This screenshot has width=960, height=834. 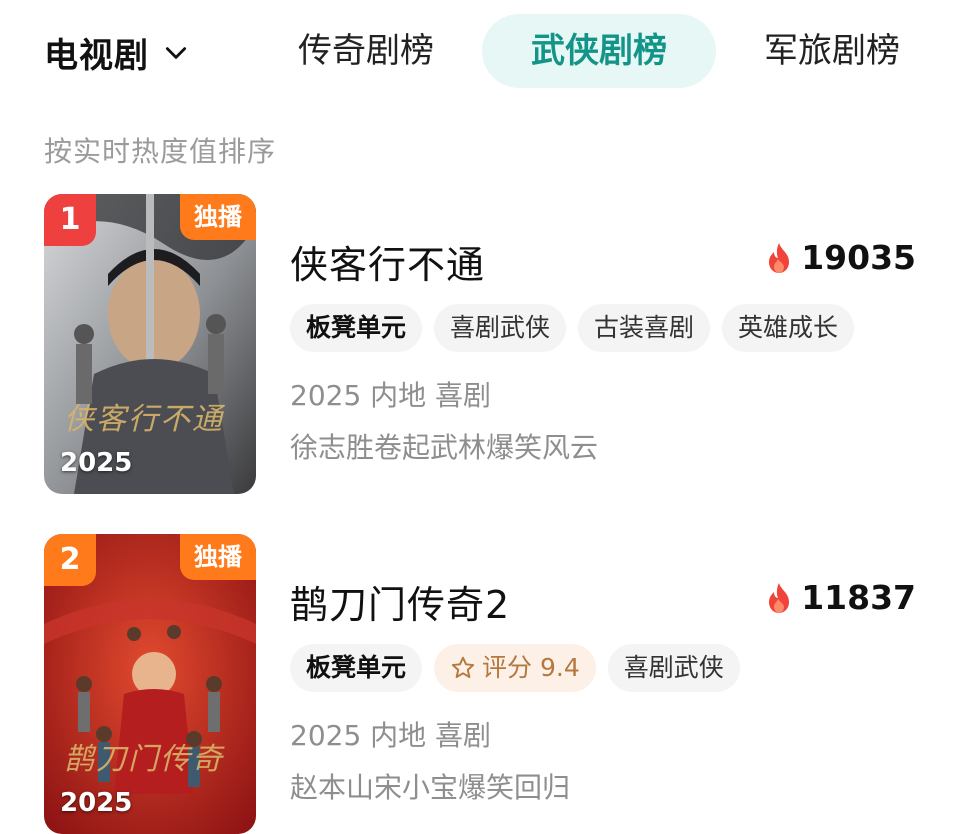 What do you see at coordinates (572, 328) in the screenshot?
I see `tag-list: 板凳单元 喜剧武侠 古装喜剧 英雄成长` at bounding box center [572, 328].